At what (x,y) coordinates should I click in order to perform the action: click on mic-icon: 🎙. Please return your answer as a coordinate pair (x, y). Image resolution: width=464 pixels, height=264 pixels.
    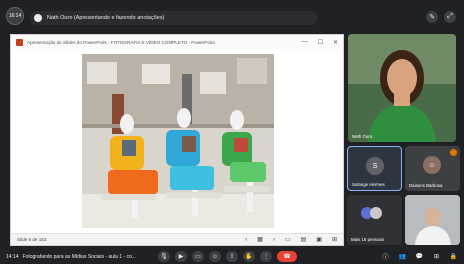
    Looking at the image, I should click on (164, 256).